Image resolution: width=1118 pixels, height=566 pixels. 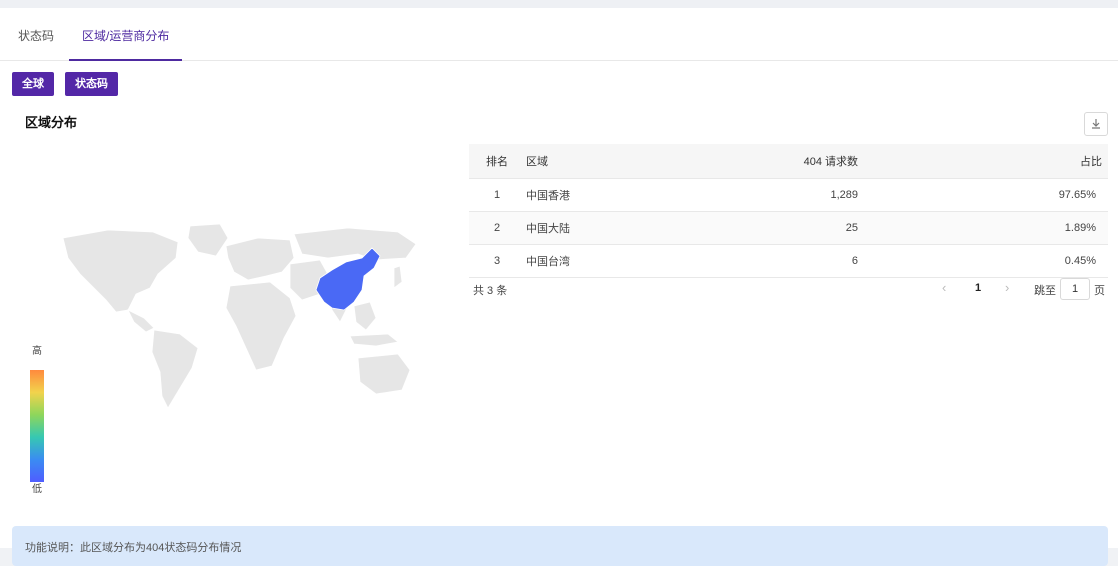 What do you see at coordinates (51, 122) in the screenshot?
I see `section-title: 区域分布` at bounding box center [51, 122].